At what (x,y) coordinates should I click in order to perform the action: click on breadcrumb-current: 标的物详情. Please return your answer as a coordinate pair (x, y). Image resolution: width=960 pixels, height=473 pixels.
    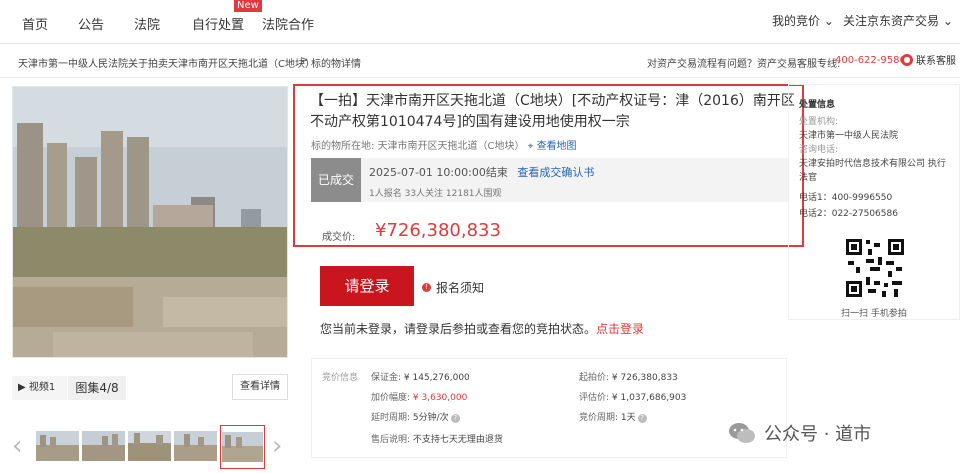
    Looking at the image, I should click on (336, 64).